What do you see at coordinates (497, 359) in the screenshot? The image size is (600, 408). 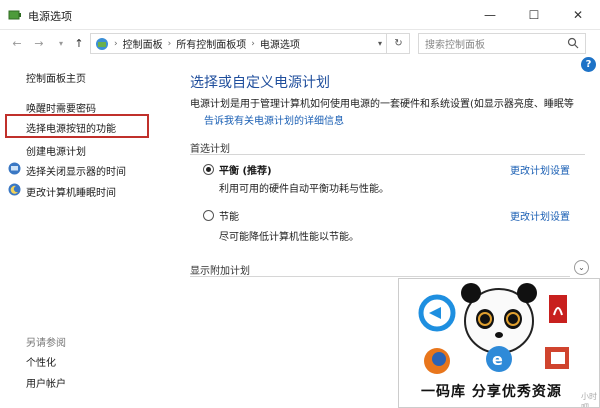 I see `svg-text: e` at bounding box center [497, 359].